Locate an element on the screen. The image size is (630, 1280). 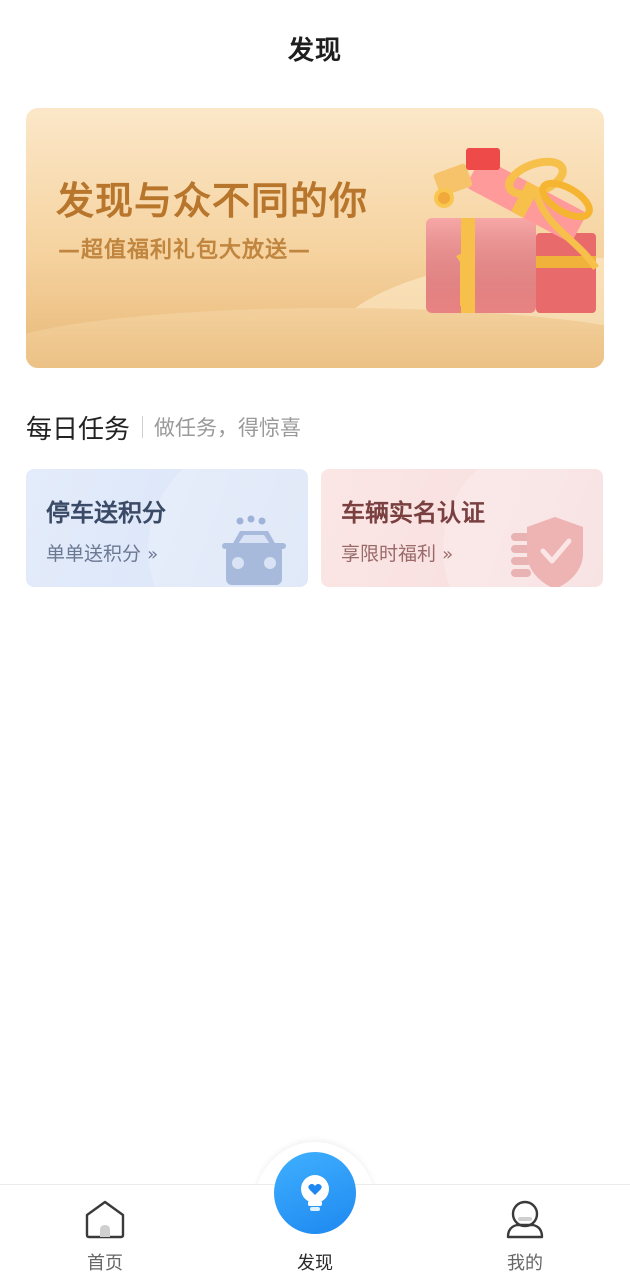
header: 发现 is located at coordinates (315, 48).